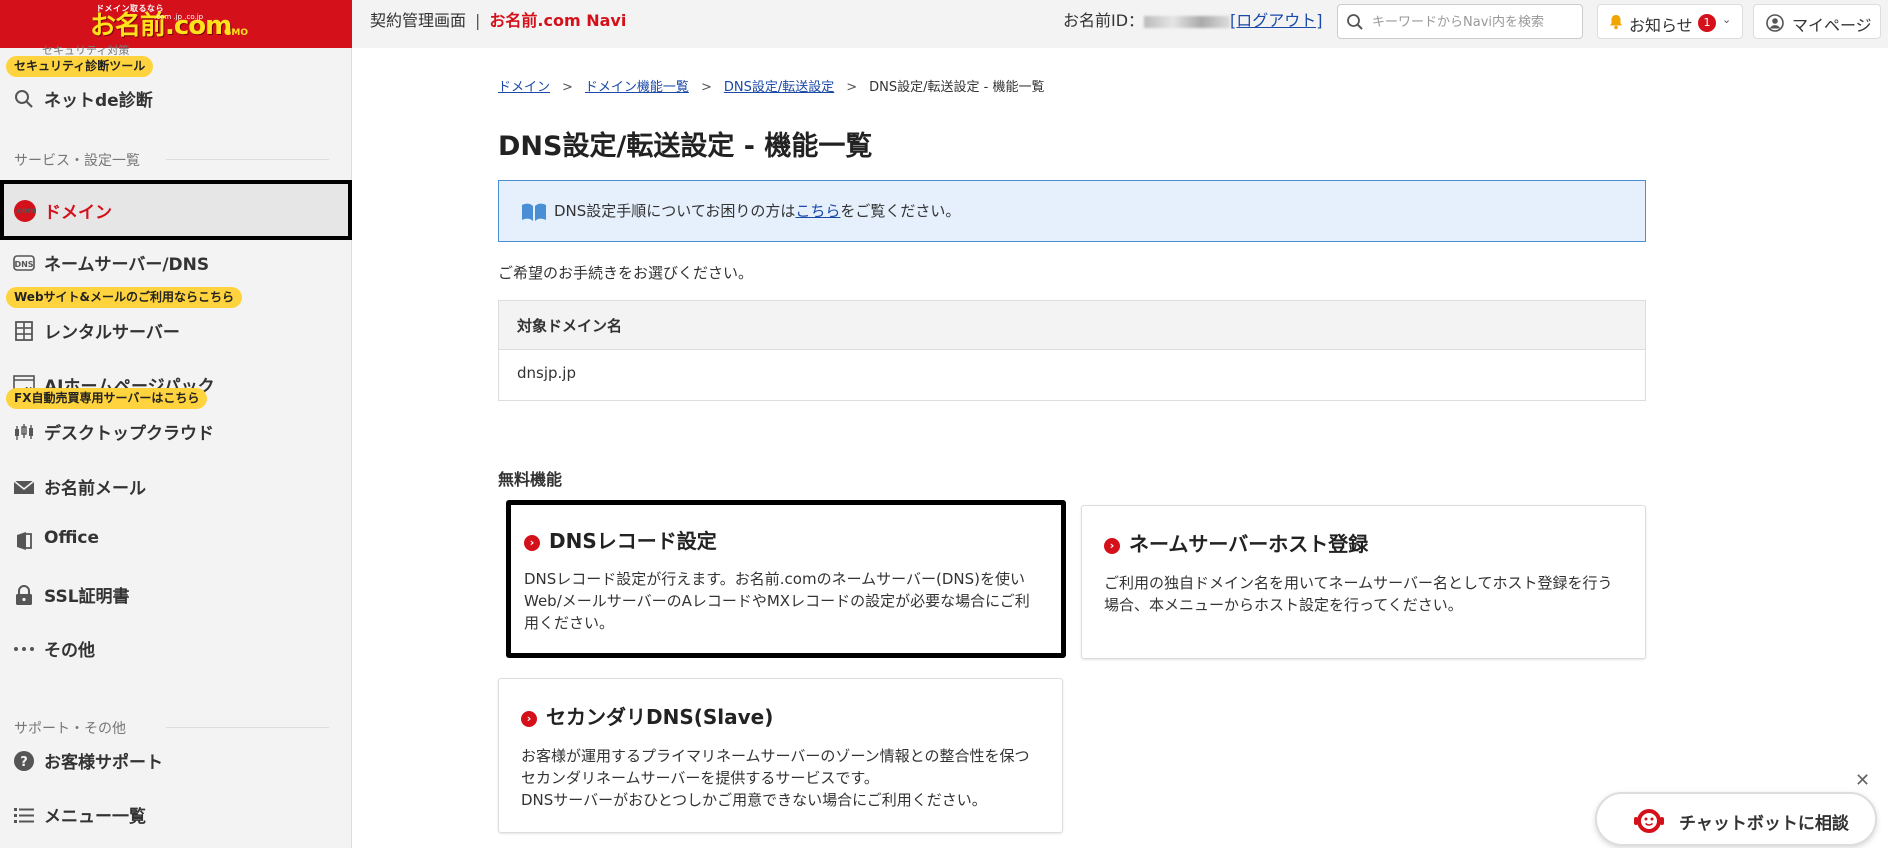 The width and height of the screenshot is (1888, 848). I want to click on domain-table: 対象ドメイン名 dnsjp.jp, so click(1072, 350).